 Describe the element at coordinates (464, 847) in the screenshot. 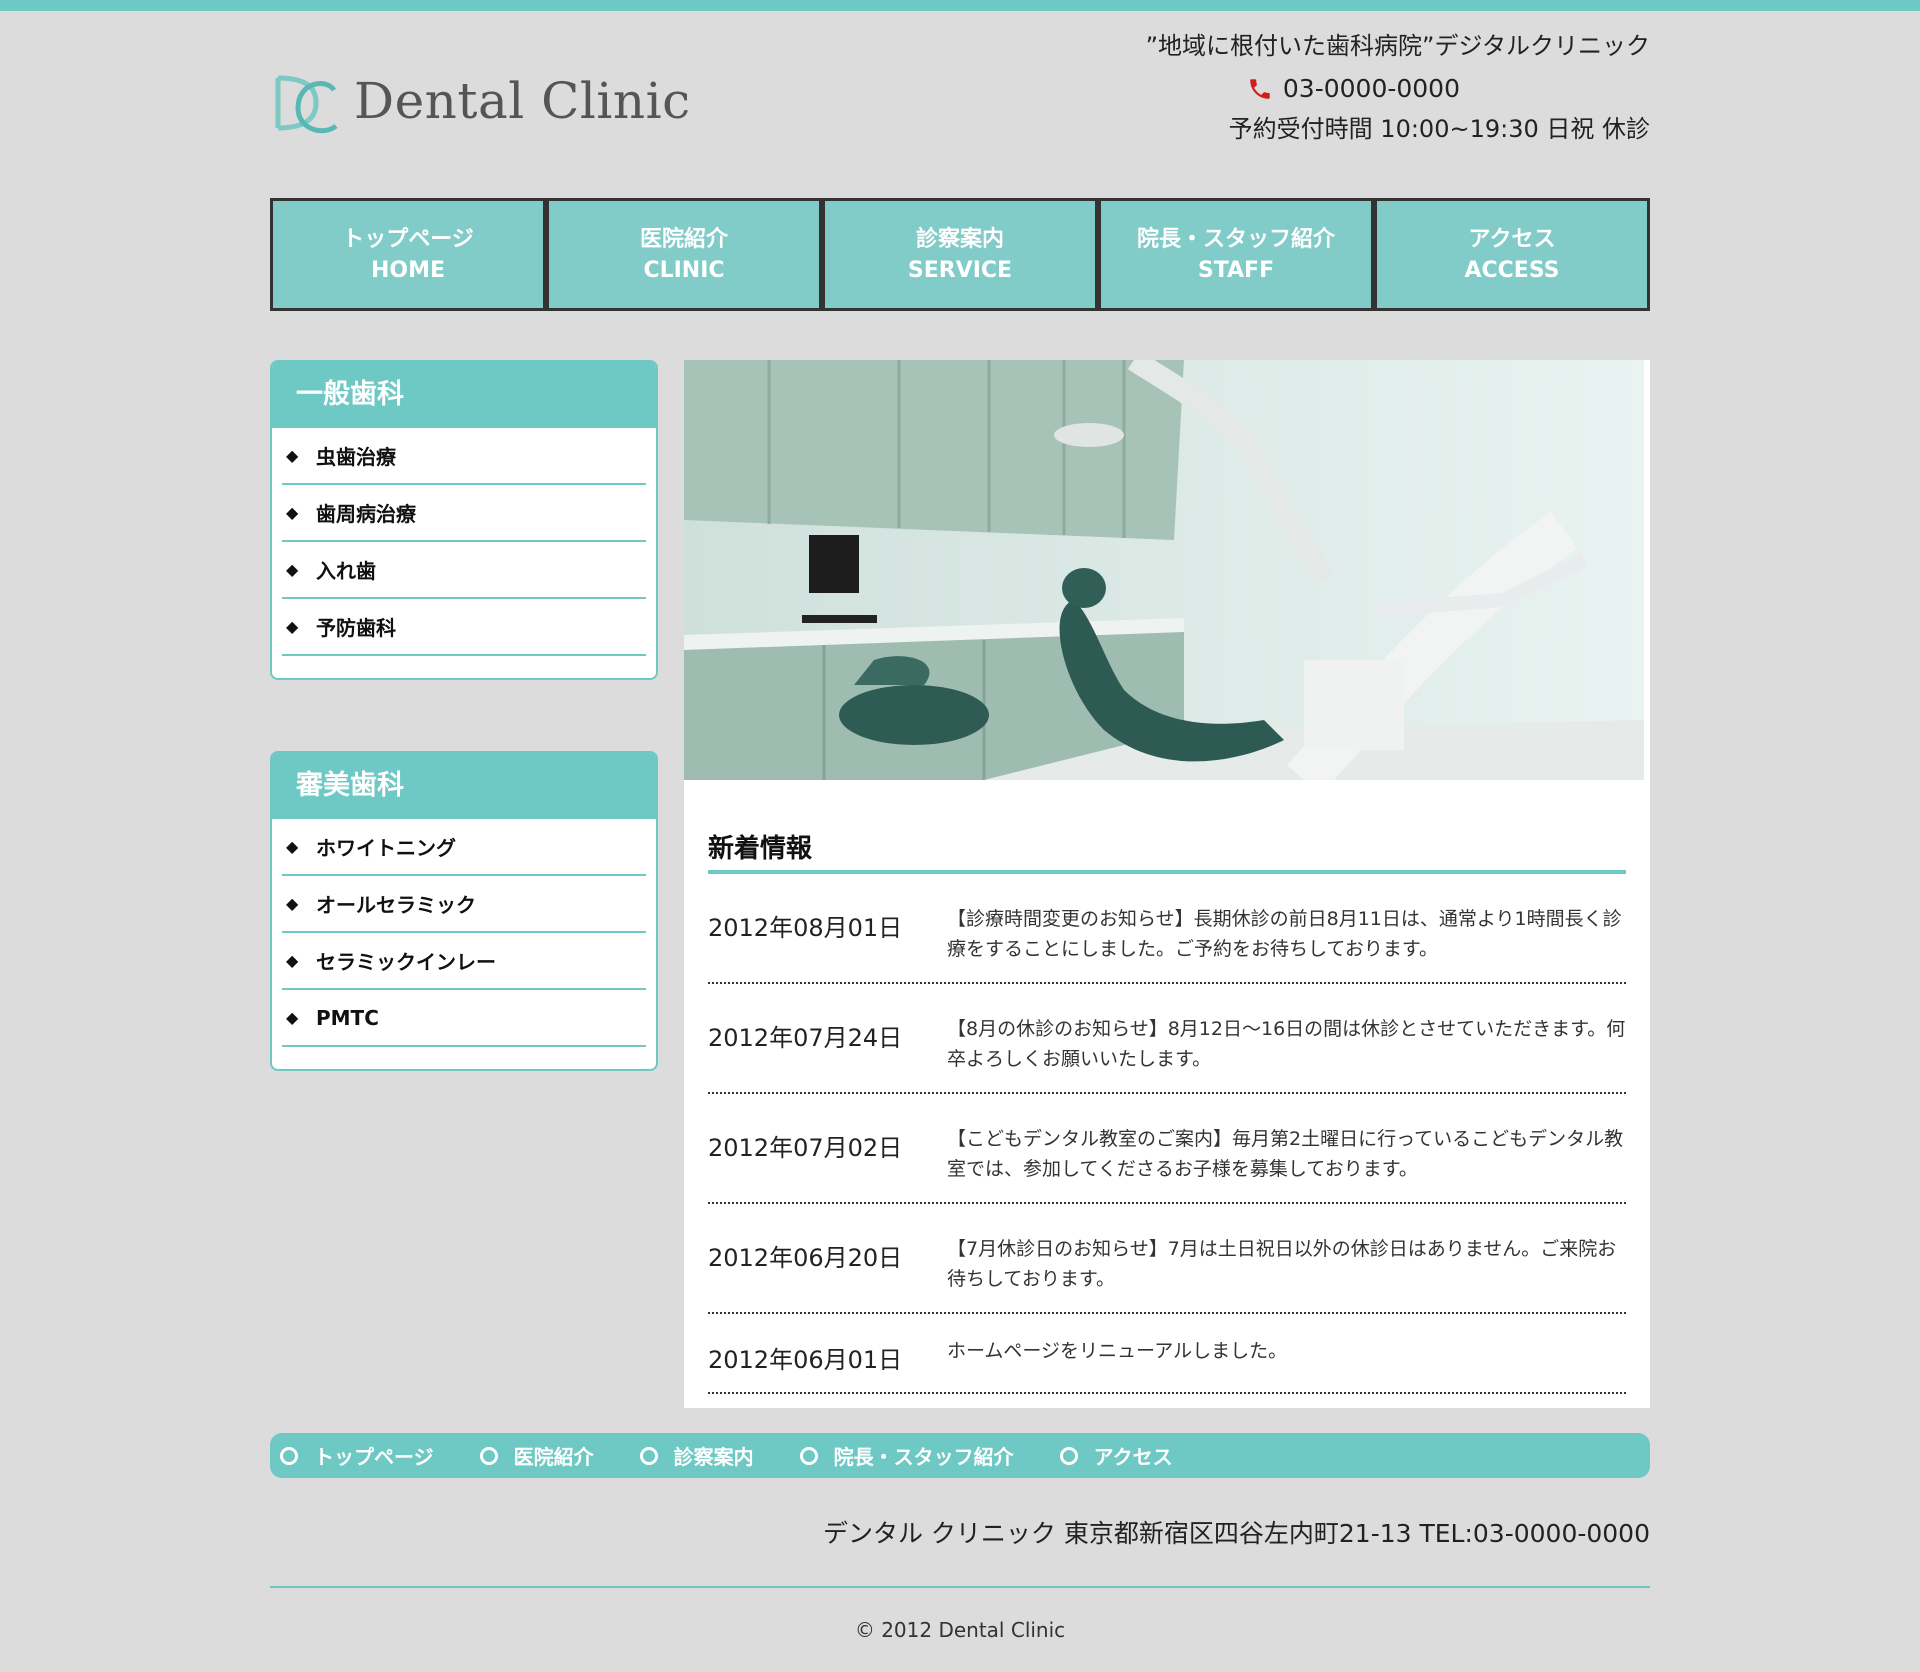

I see `sidebar-item-whitening: ◆ ホワイトニング` at that location.